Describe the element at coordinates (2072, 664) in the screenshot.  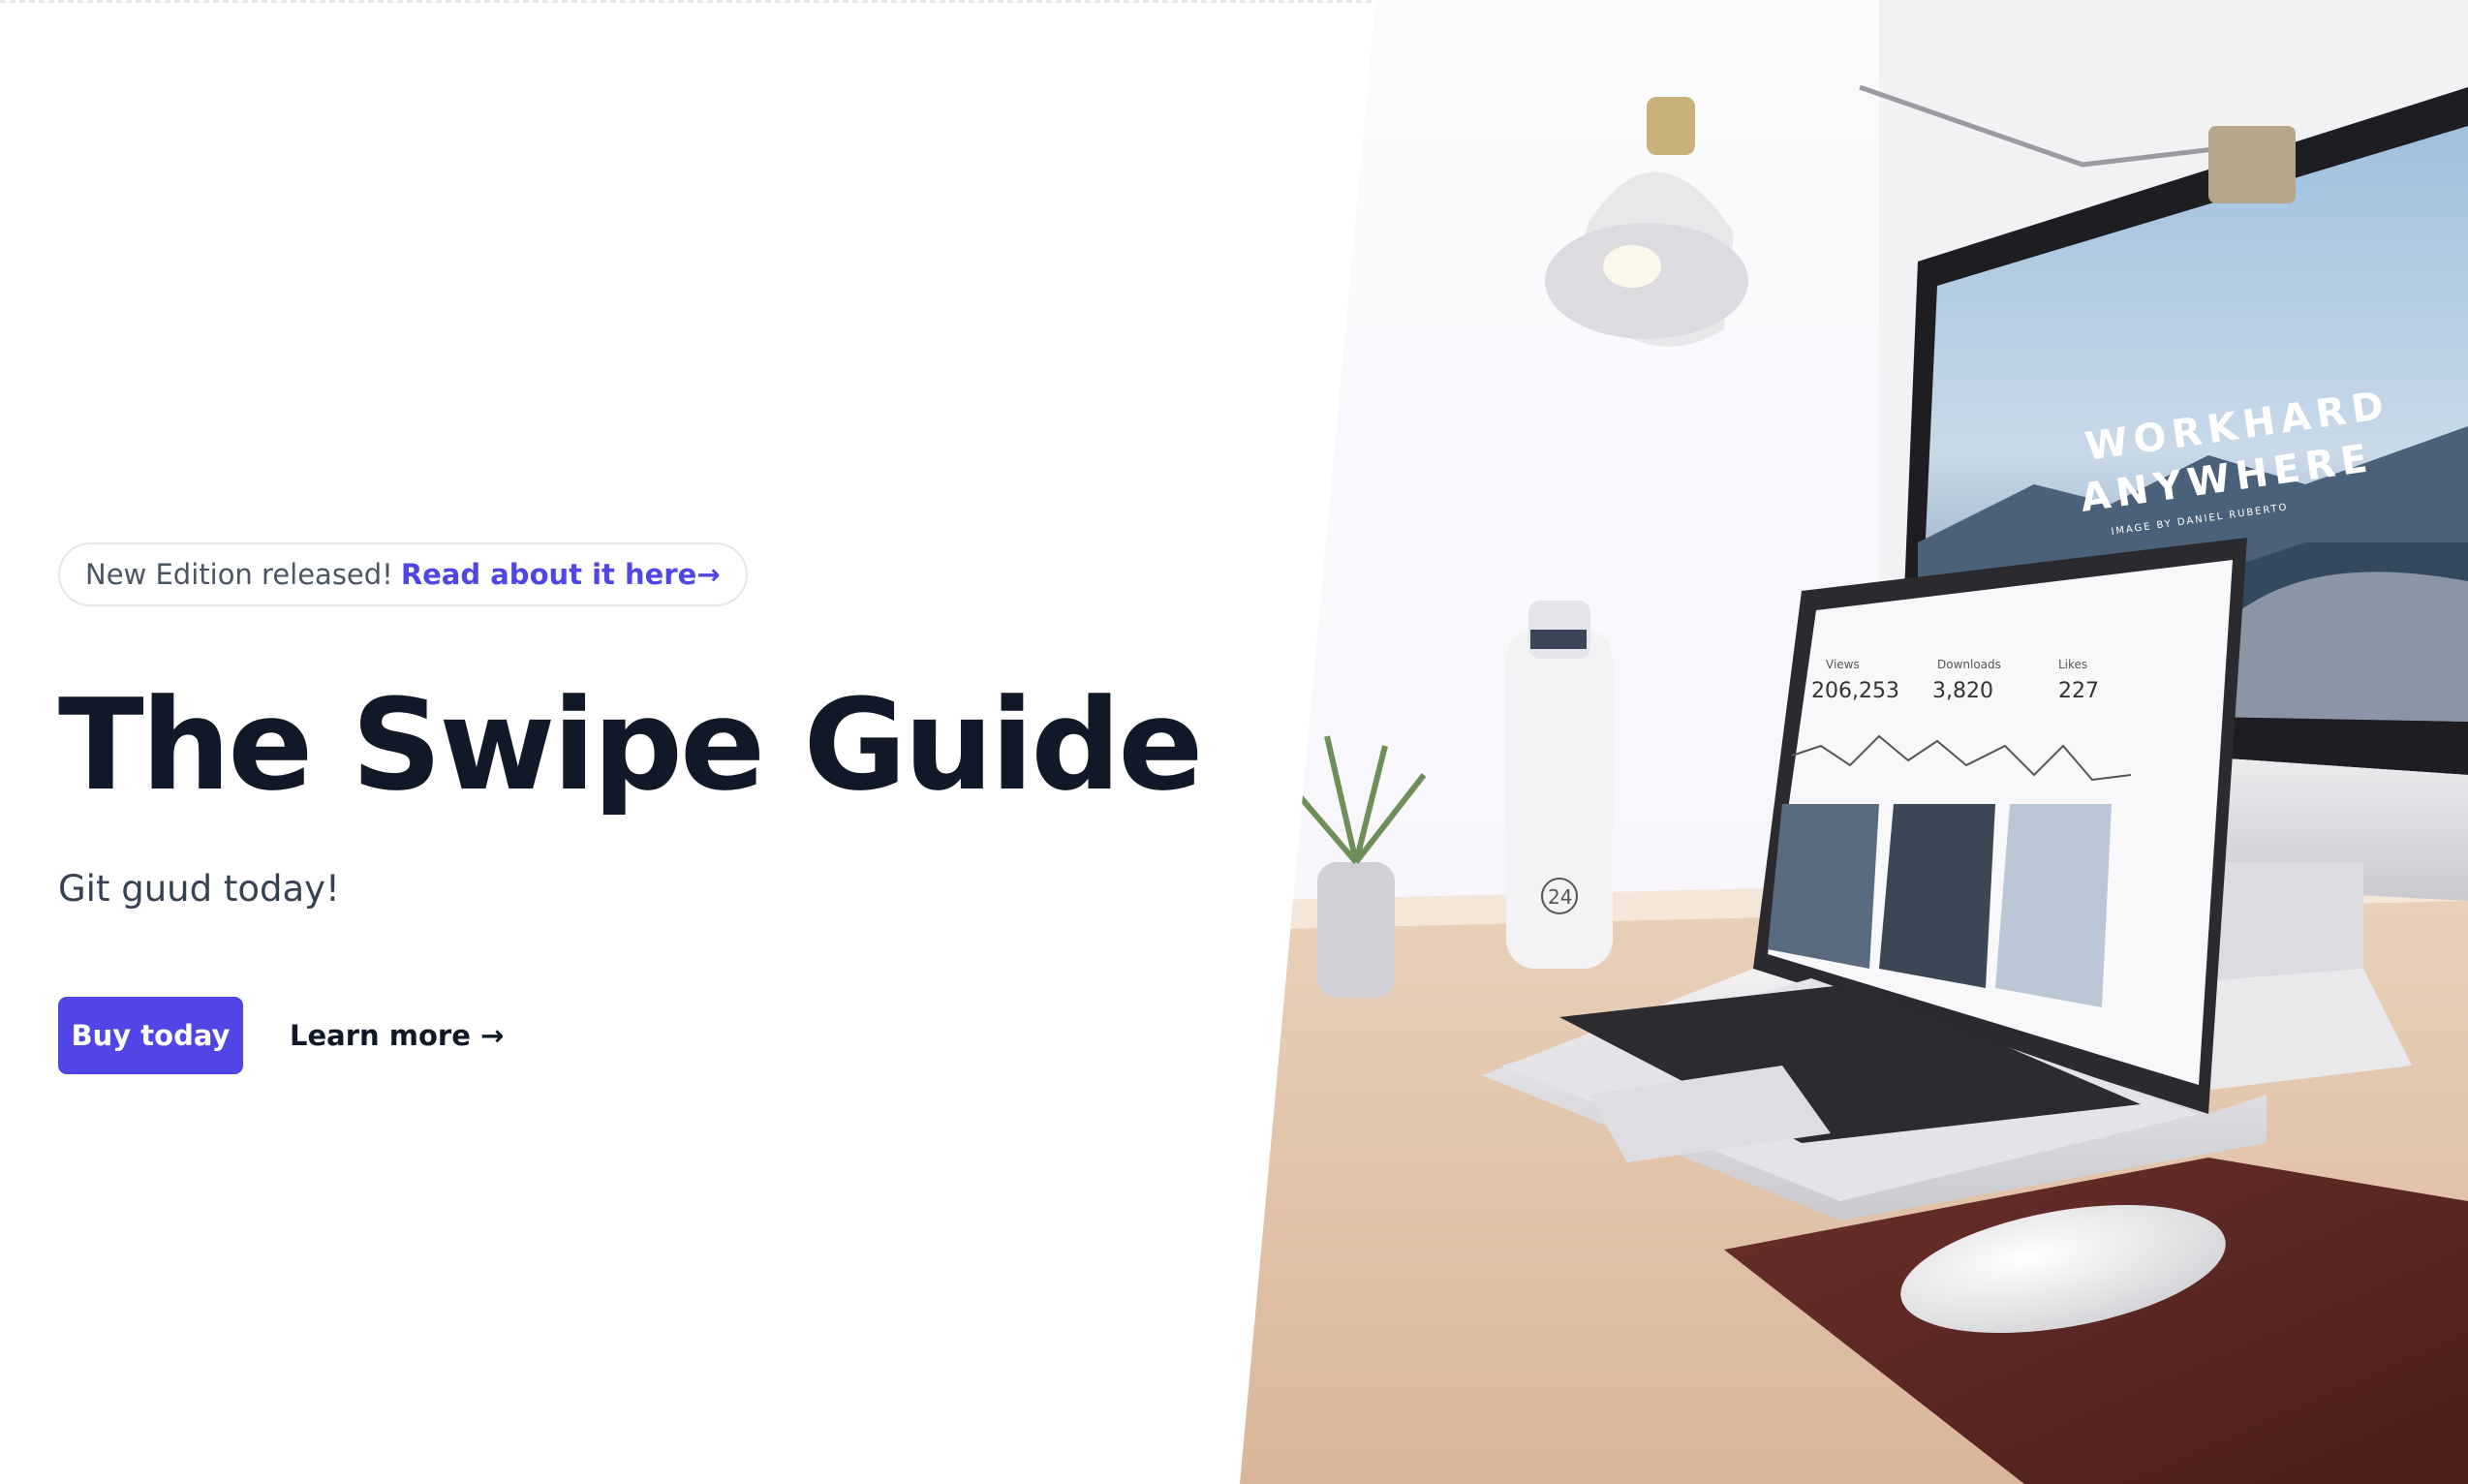
I see `svg-text: Likes` at that location.